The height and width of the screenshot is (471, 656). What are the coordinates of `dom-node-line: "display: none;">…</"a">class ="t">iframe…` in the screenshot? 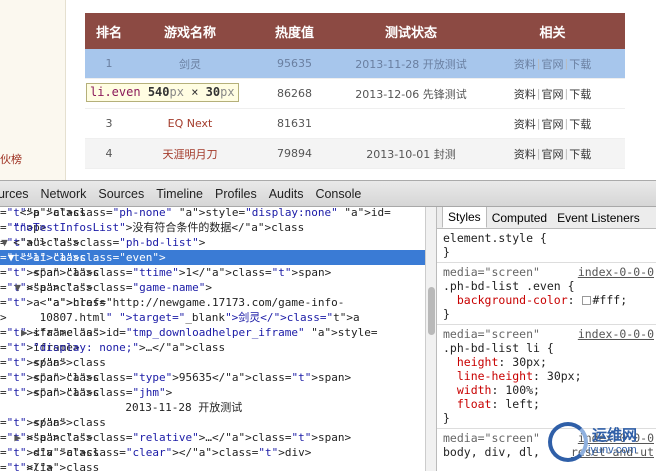 It's located at (212, 347).